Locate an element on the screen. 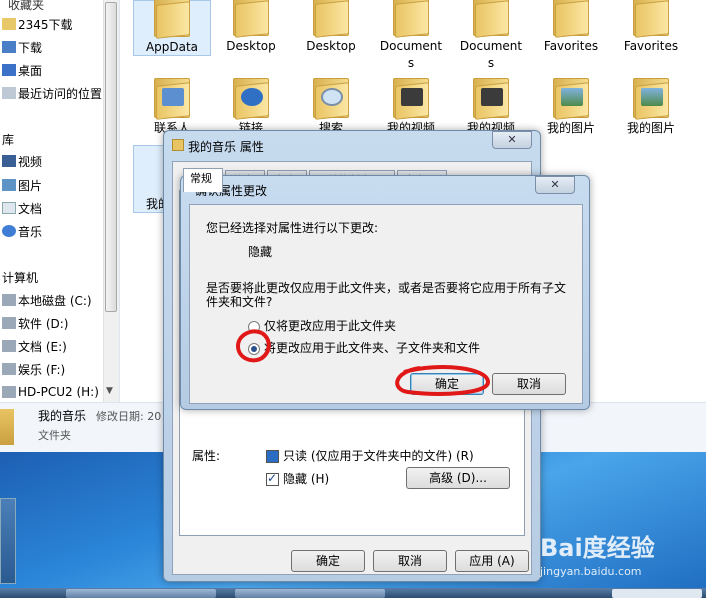  details-name: 我的音乐 is located at coordinates (62, 416).